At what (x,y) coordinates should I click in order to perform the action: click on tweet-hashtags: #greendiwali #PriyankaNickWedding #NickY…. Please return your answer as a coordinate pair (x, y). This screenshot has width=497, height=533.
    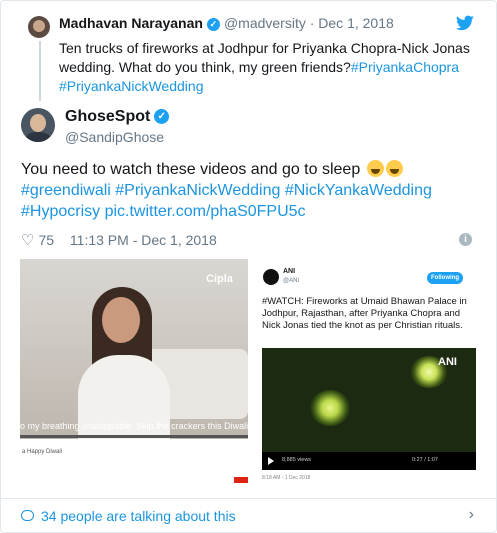
    Looking at the image, I should click on (226, 190).